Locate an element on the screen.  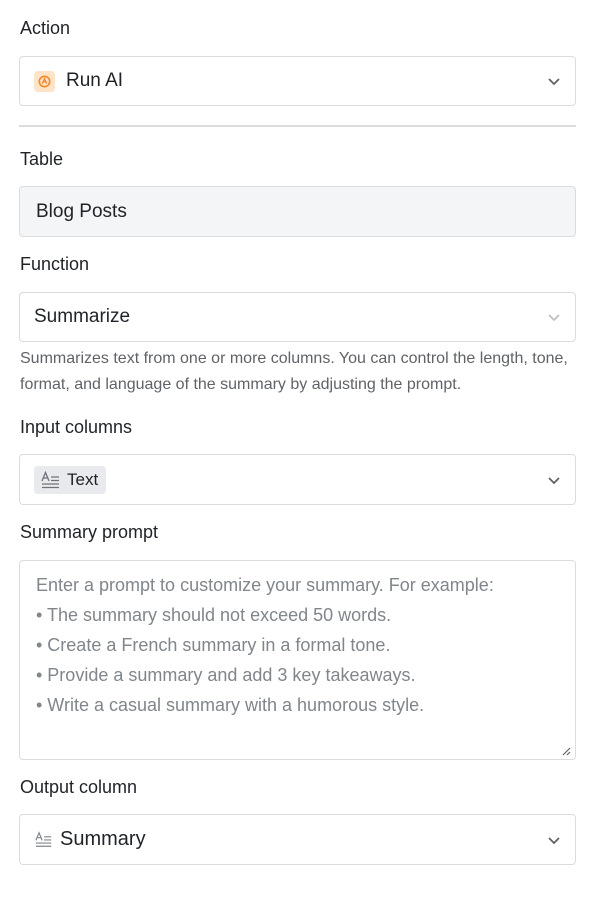
input-columns-select: Text is located at coordinates (297, 479).